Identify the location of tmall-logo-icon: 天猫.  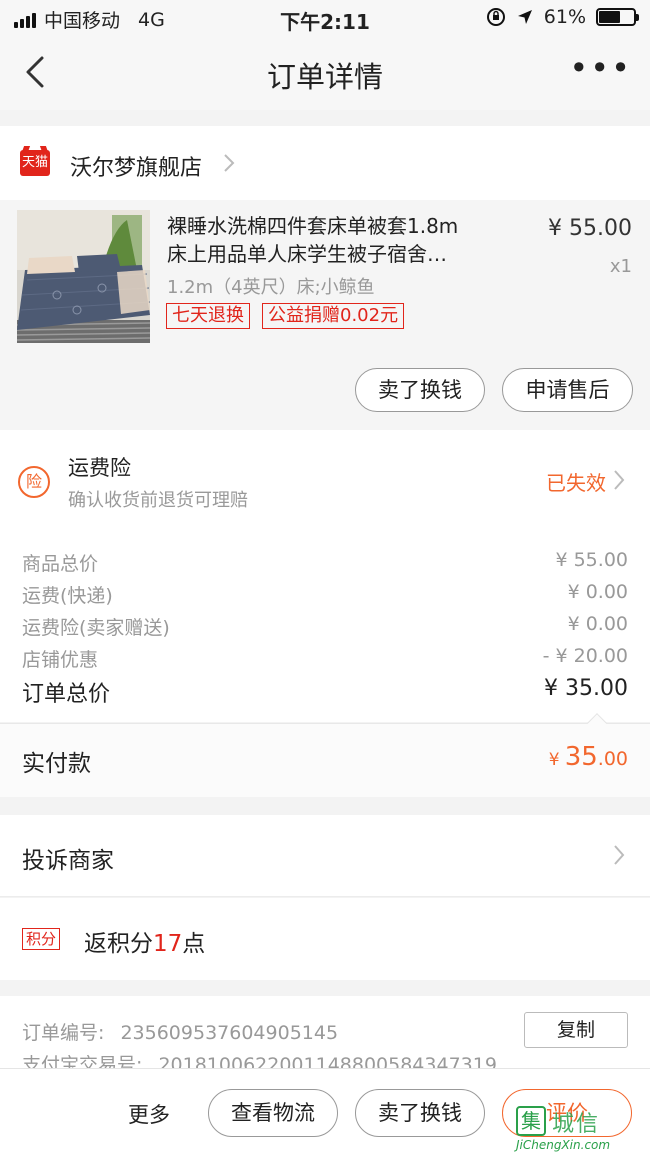
(35, 163).